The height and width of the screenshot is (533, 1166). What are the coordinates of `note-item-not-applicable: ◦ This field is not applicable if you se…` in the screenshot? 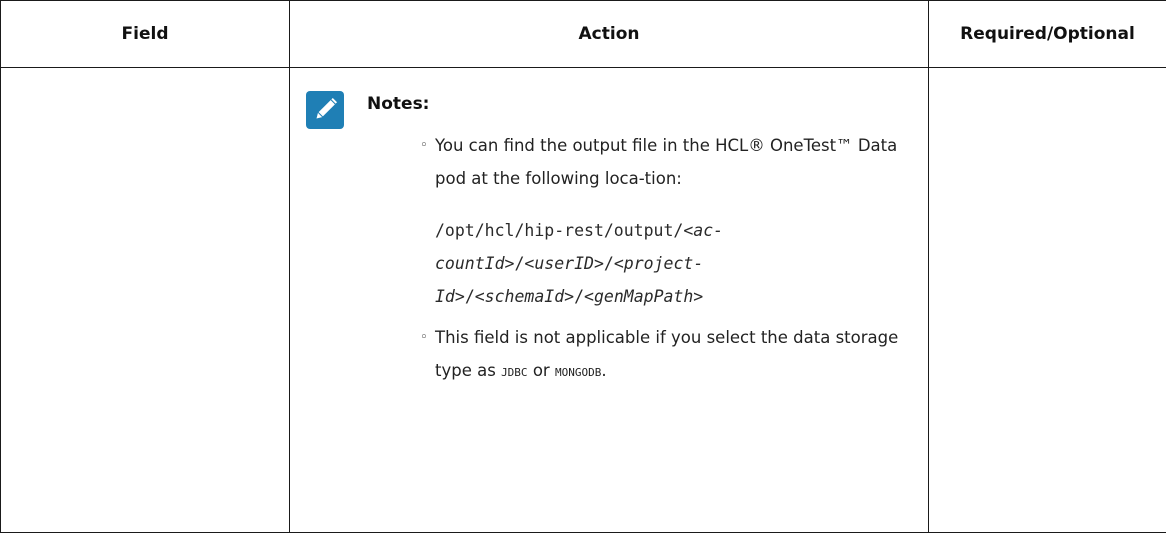 It's located at (670, 355).